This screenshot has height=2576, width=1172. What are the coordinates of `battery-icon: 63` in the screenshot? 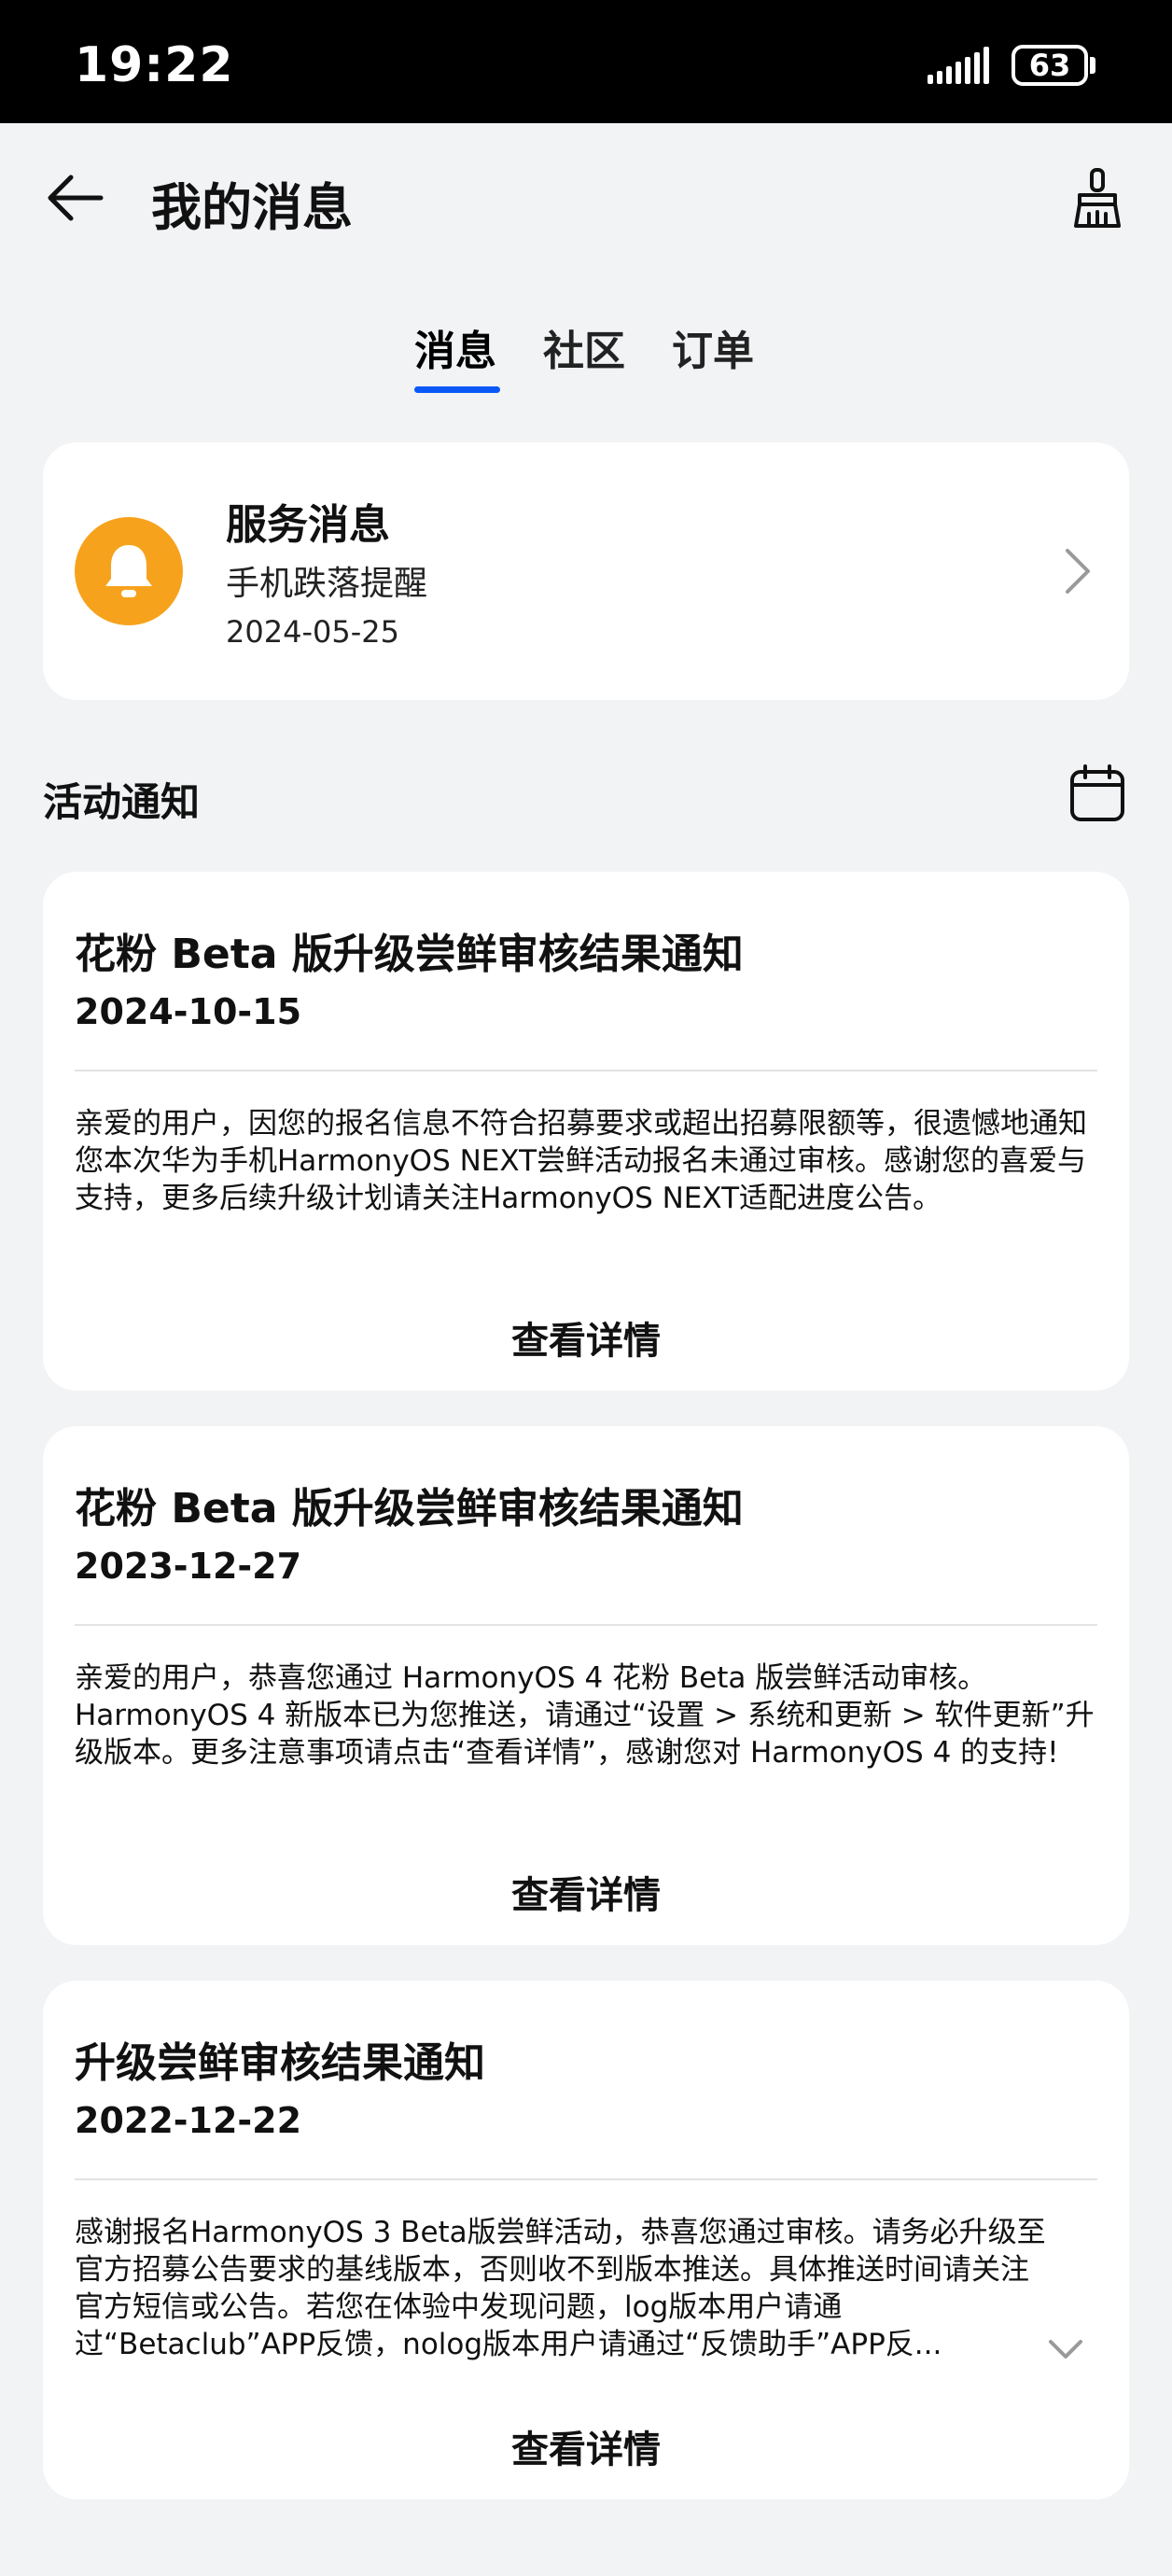 It's located at (1053, 65).